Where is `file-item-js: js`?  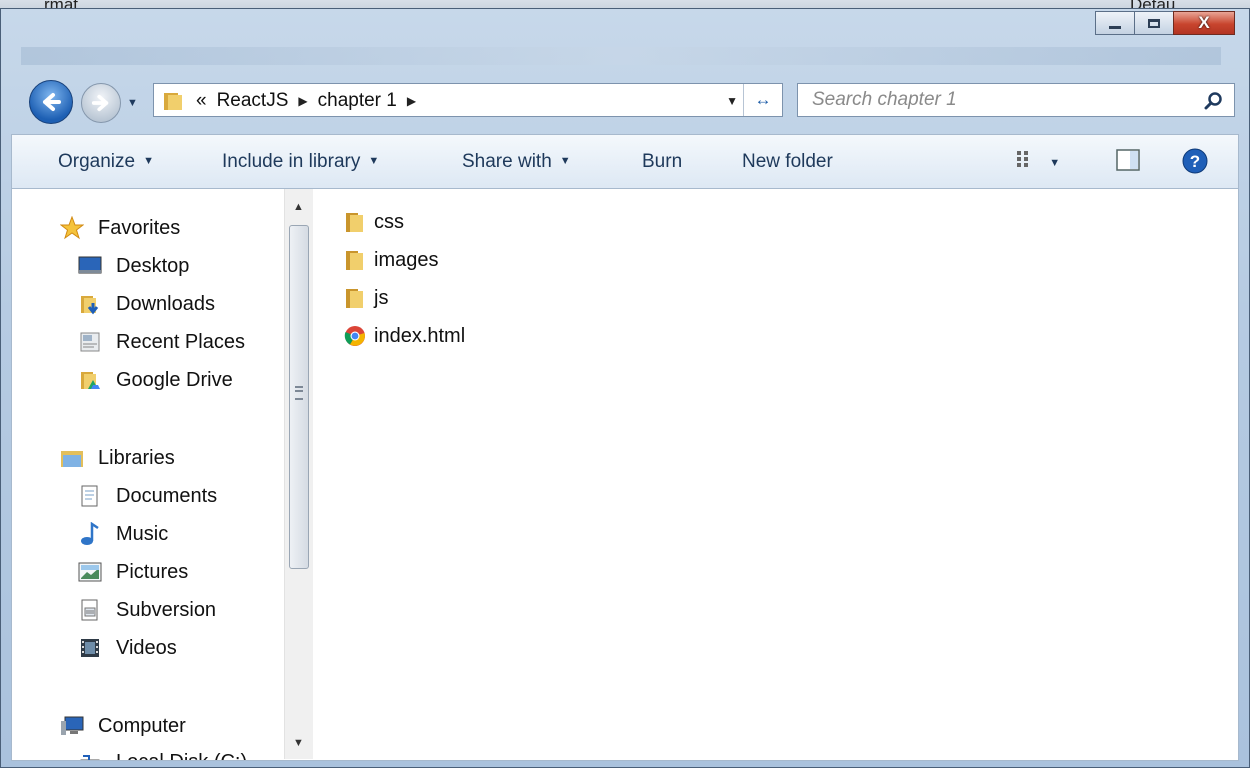 file-item-js: js is located at coordinates (365, 298).